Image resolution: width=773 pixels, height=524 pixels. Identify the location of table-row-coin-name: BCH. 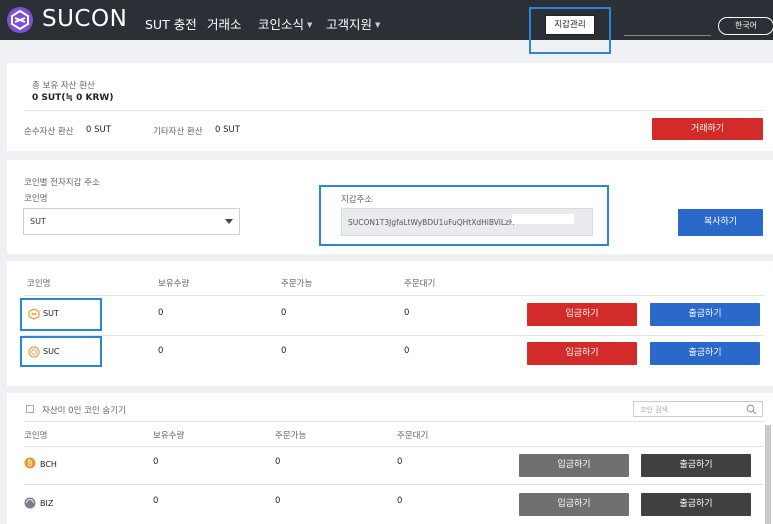
(48, 464).